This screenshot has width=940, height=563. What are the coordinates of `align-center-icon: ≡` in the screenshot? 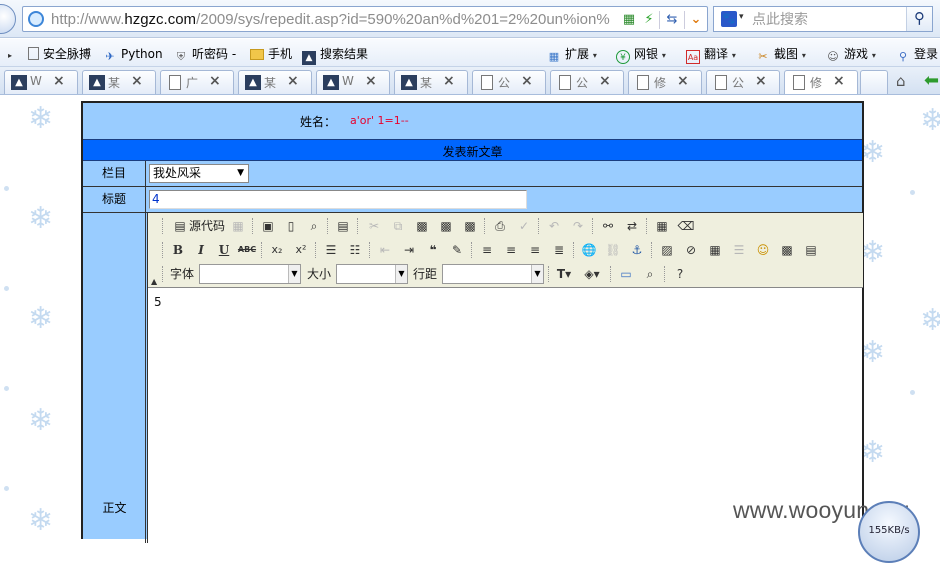 It's located at (511, 250).